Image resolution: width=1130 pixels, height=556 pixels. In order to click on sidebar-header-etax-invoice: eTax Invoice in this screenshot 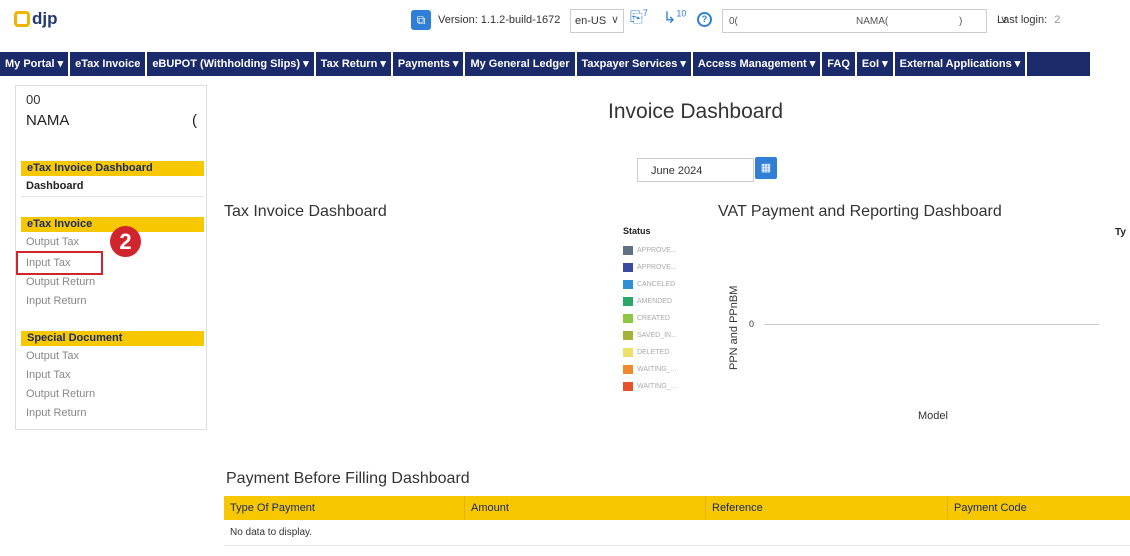, I will do `click(112, 224)`.